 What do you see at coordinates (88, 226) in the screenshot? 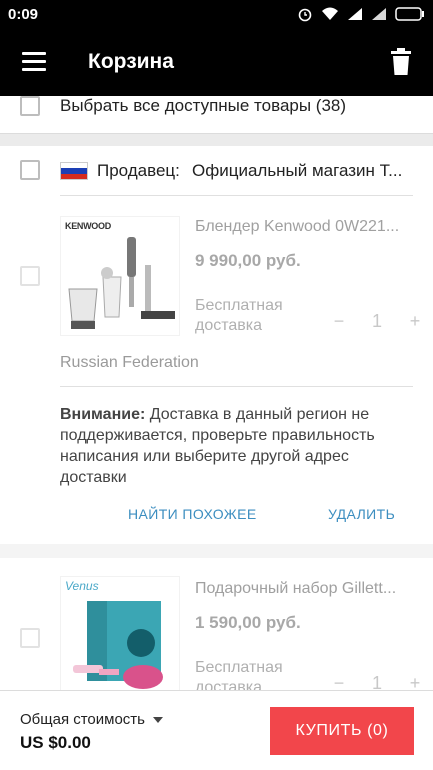
I see `brand-logo-text: KENWOOD` at bounding box center [88, 226].